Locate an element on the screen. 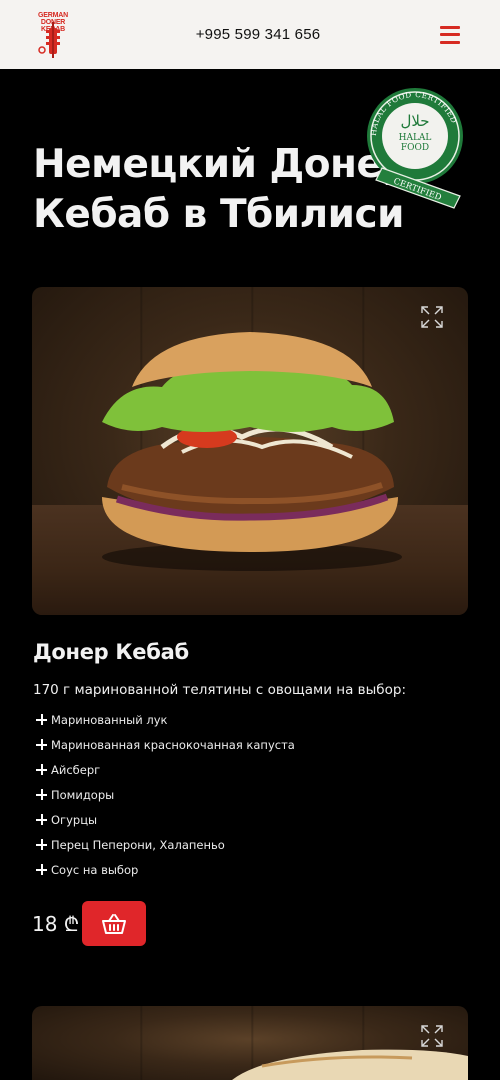 Image resolution: width=500 pixels, height=1080 pixels. site-header: GERMAN DONER KEBAB +995 599 341 656 is located at coordinates (250, 34).